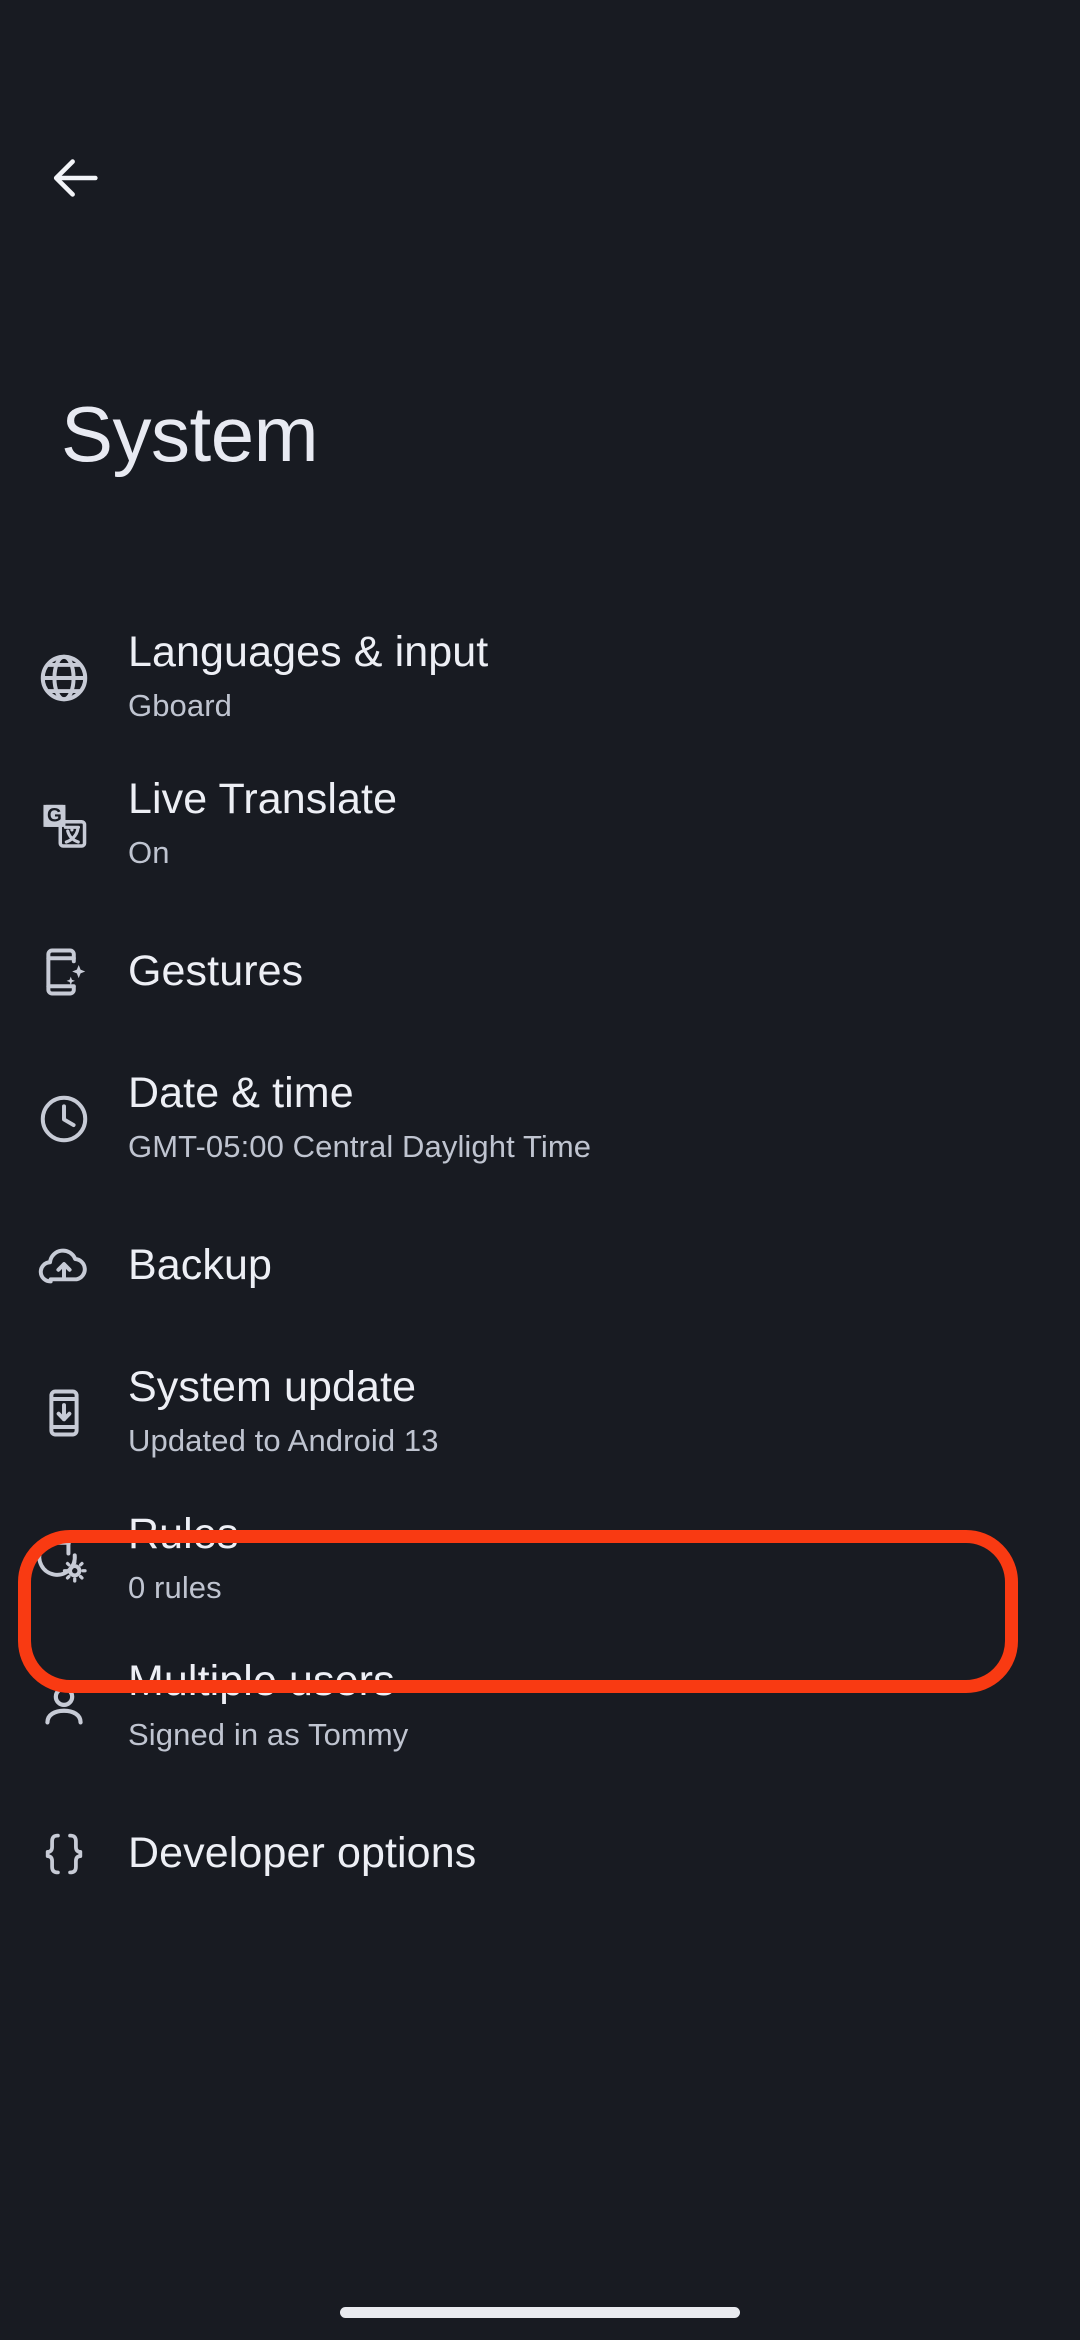 The image size is (1080, 2340). I want to click on list-item-text: Live Translate On, so click(553, 824).